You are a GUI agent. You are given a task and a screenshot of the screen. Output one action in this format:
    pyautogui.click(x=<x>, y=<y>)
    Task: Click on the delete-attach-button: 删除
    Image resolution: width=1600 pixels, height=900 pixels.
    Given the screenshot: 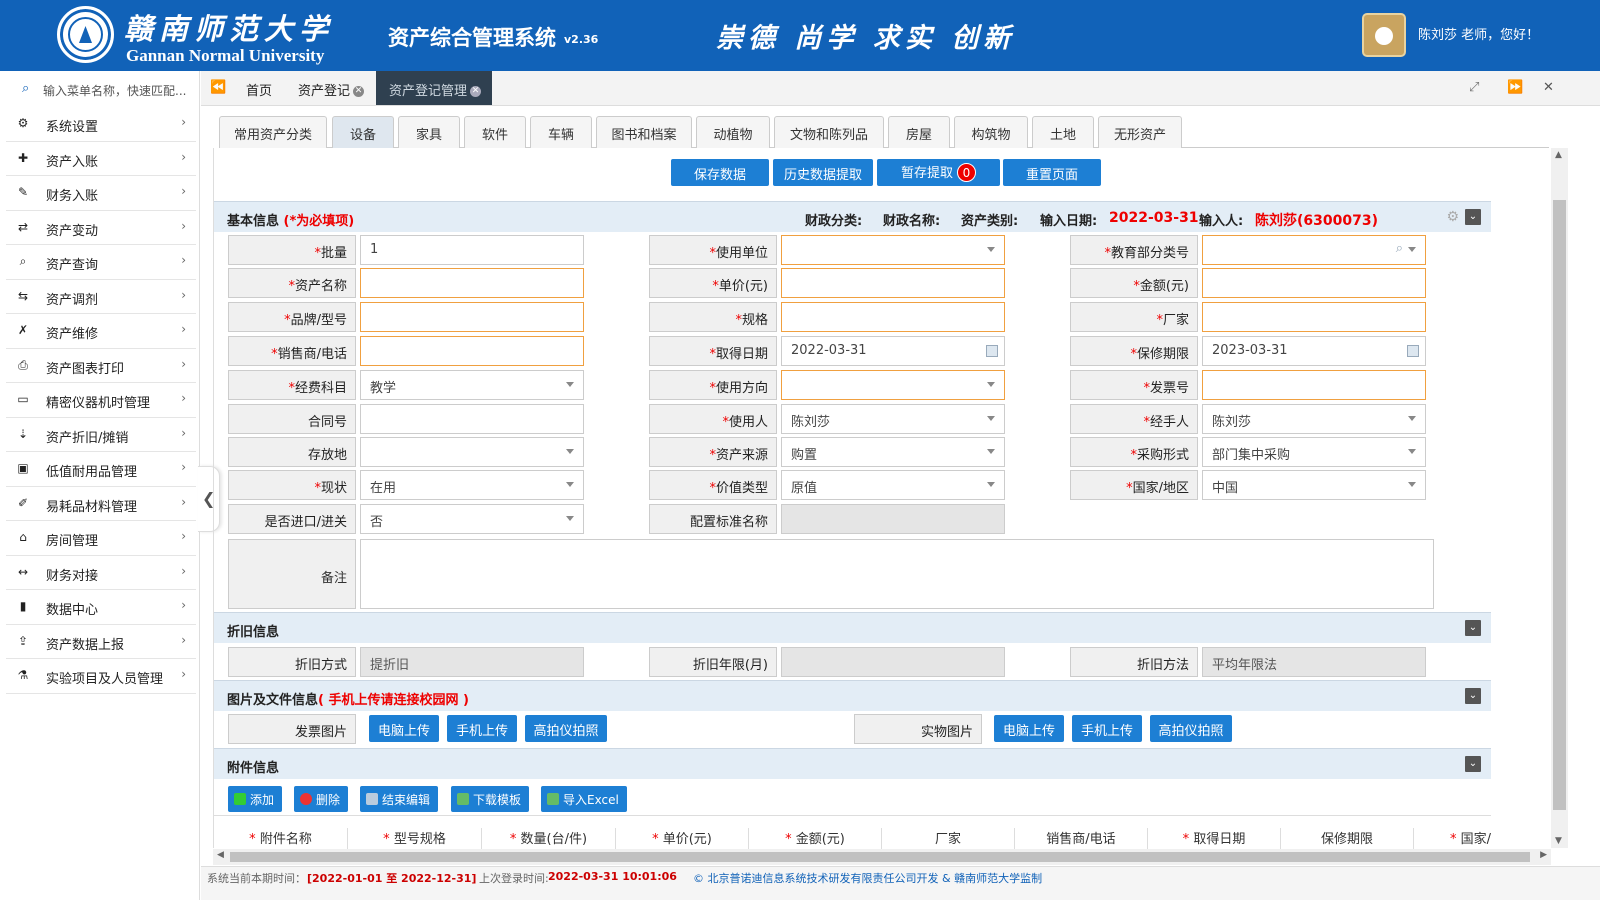 What is the action you would take?
    pyautogui.click(x=321, y=799)
    